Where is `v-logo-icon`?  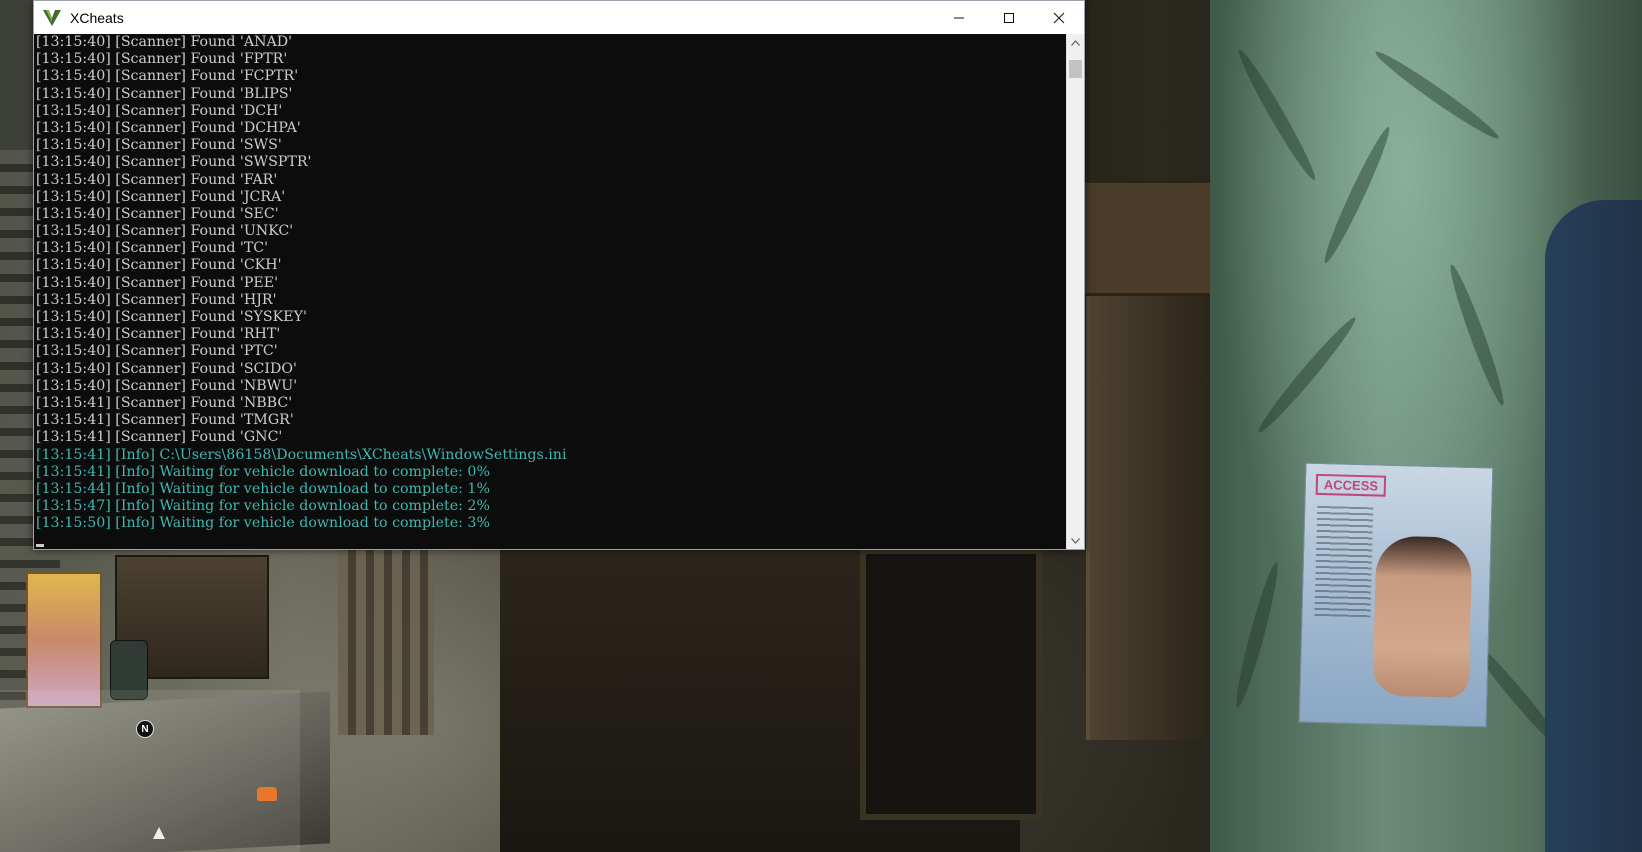 v-logo-icon is located at coordinates (52, 18).